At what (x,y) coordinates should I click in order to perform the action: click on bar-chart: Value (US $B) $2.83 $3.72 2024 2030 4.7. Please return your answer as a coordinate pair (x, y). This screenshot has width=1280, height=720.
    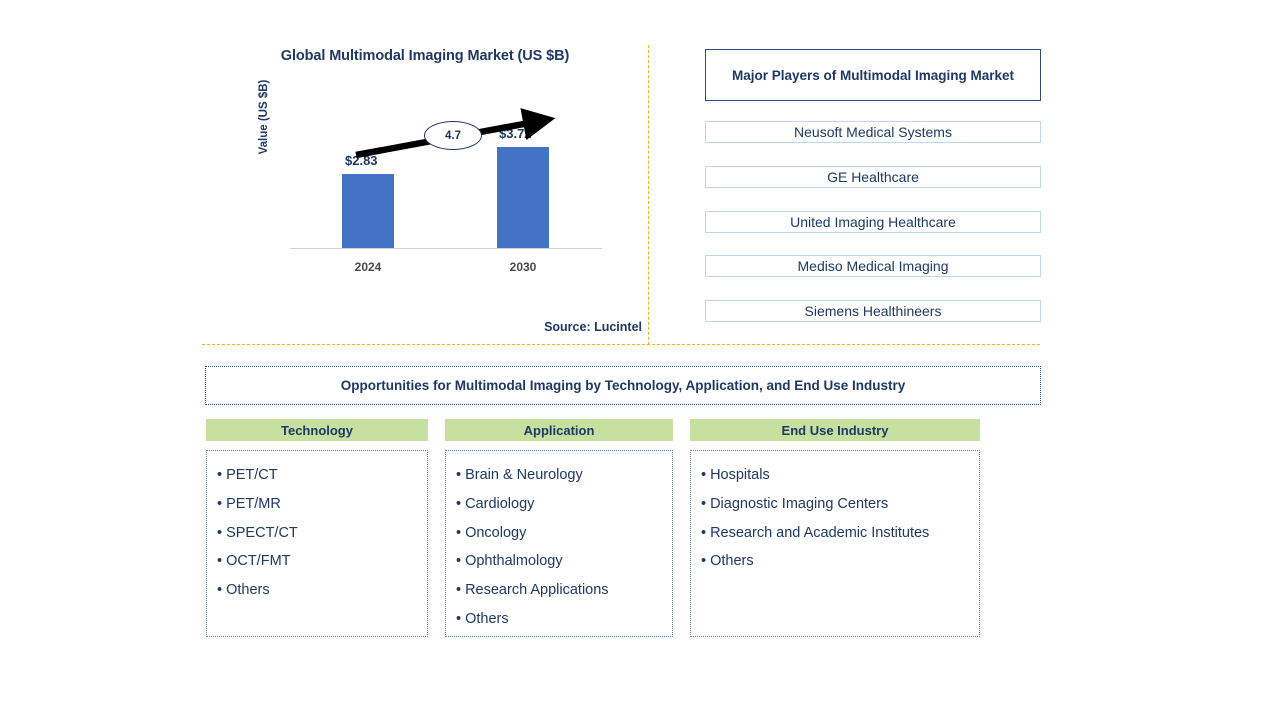
    Looking at the image, I should click on (432, 182).